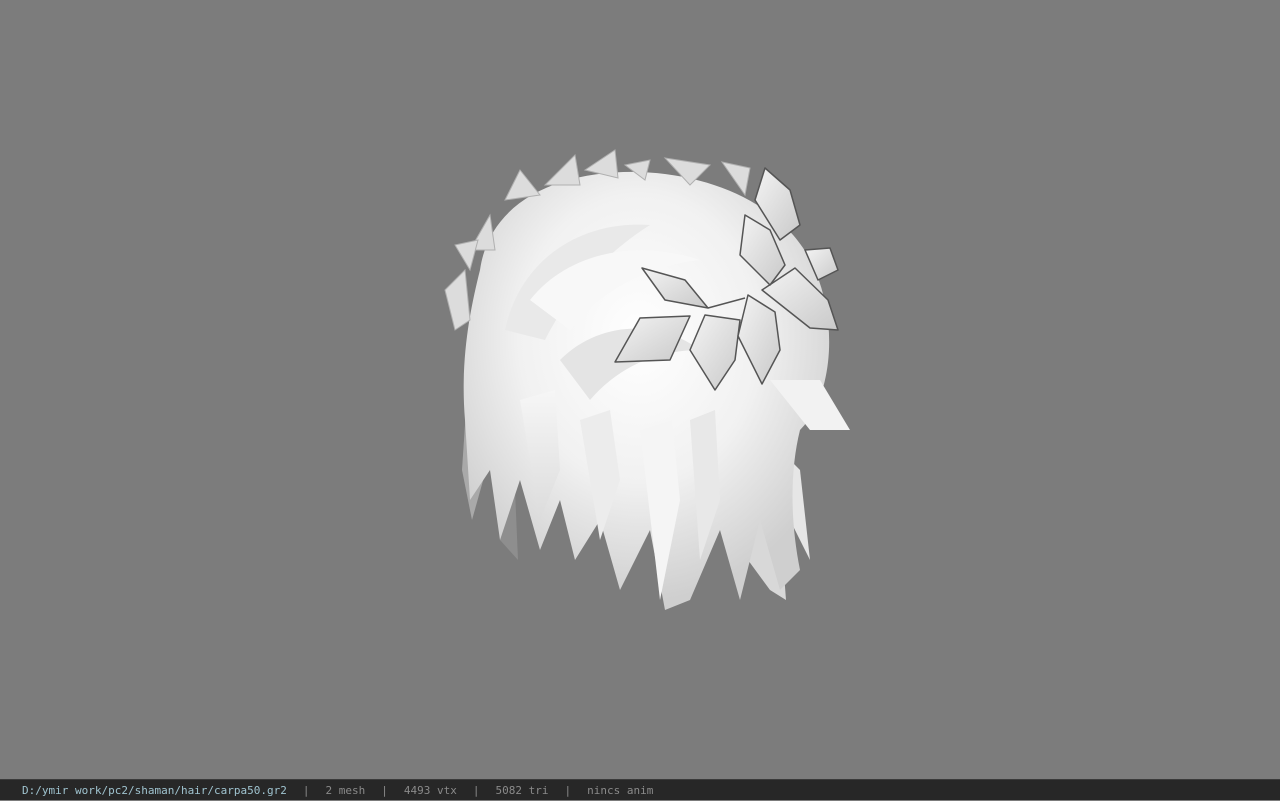  What do you see at coordinates (620, 790) in the screenshot?
I see `anim-info: nincs anim` at bounding box center [620, 790].